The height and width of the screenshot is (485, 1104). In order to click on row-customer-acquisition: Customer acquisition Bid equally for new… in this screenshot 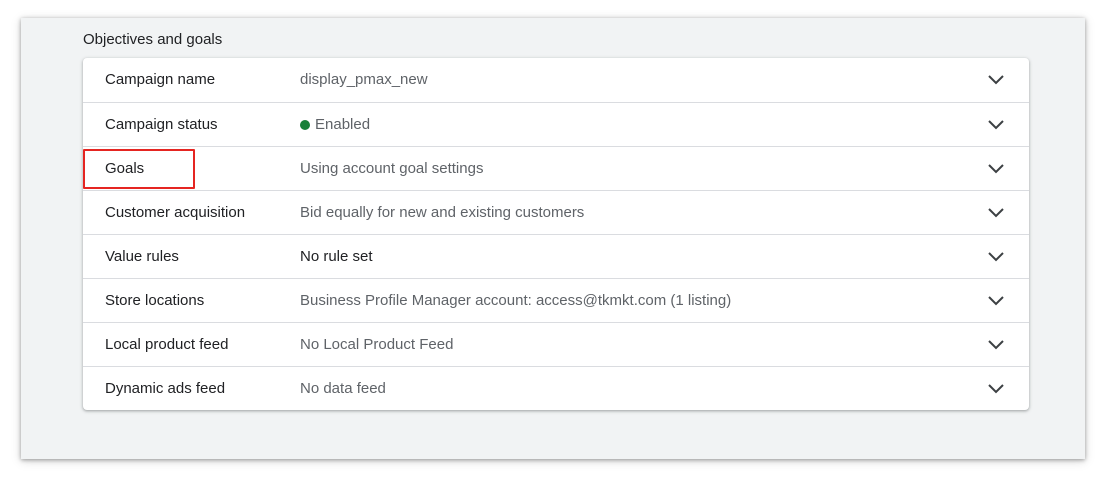, I will do `click(556, 212)`.